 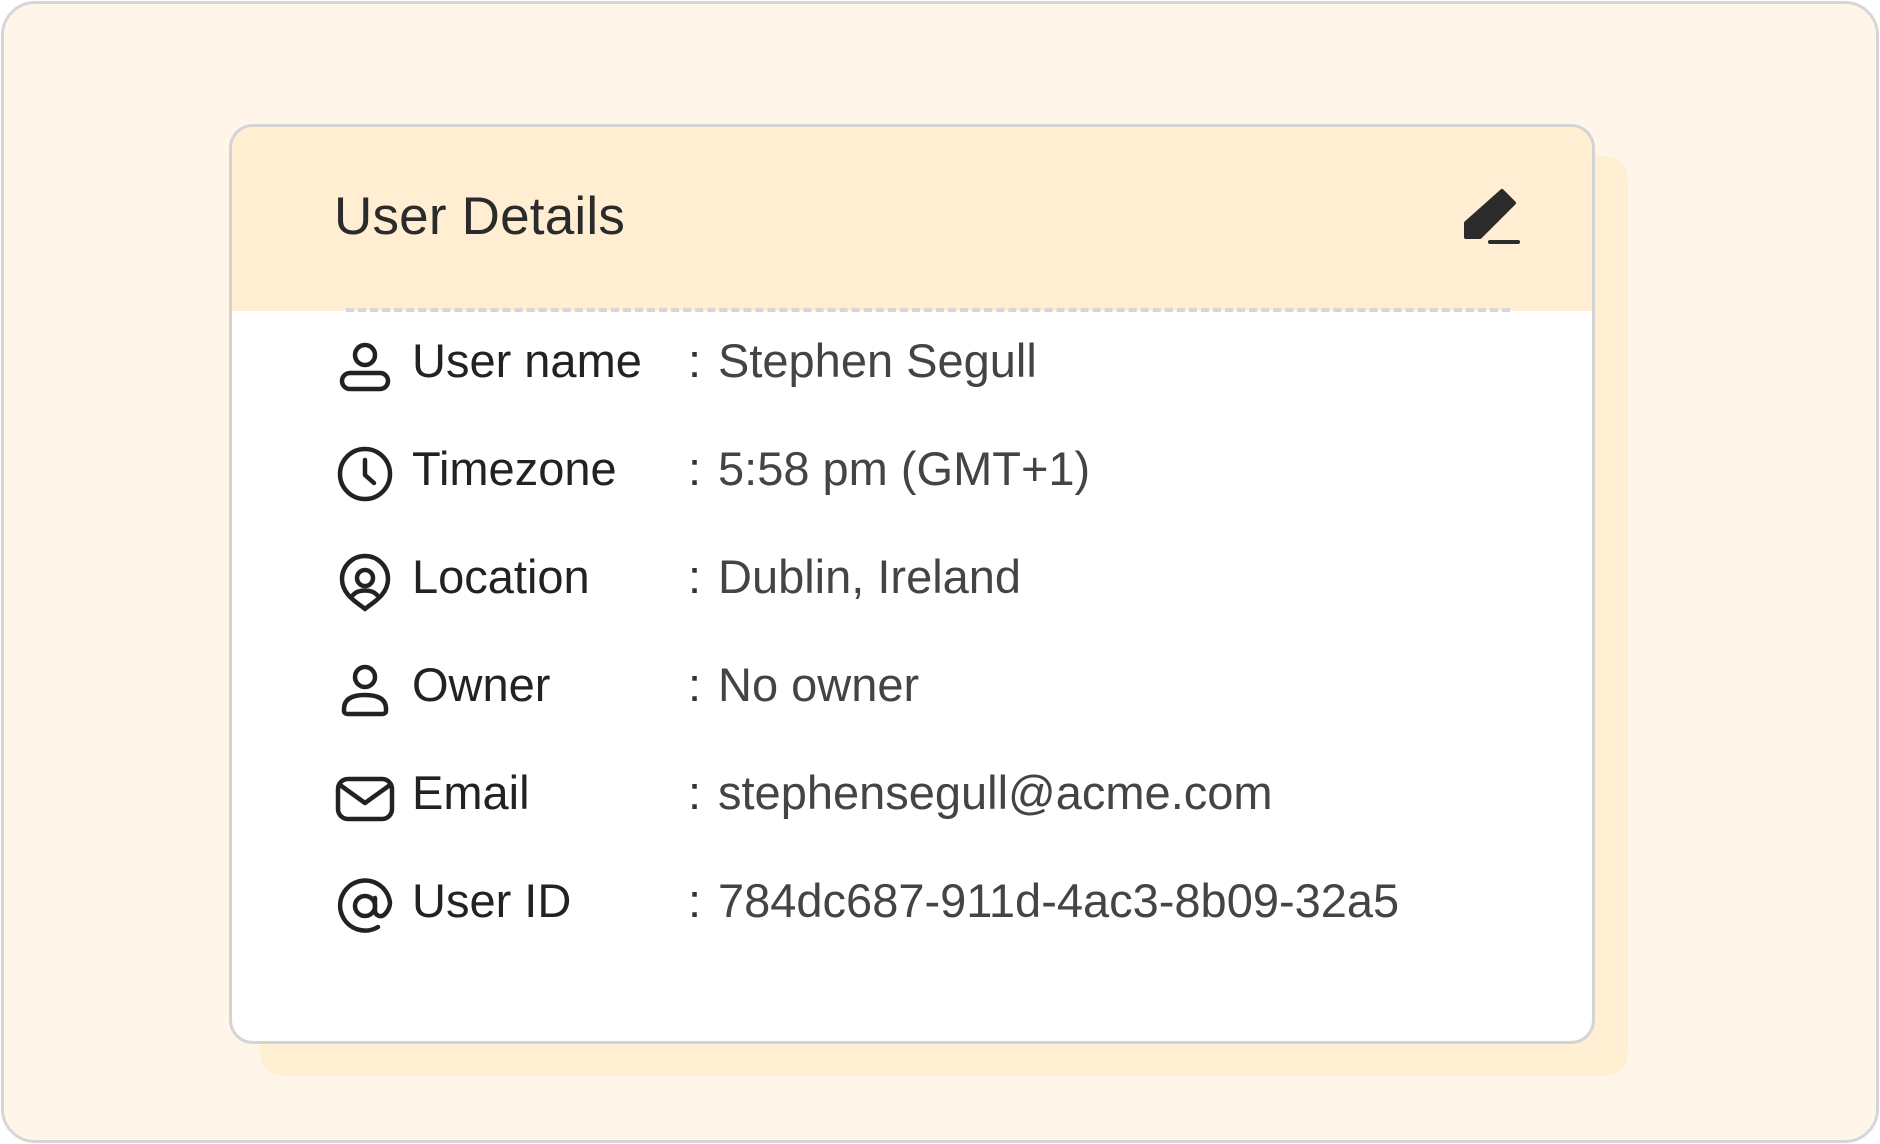 I want to click on edit-button, so click(x=1489, y=218).